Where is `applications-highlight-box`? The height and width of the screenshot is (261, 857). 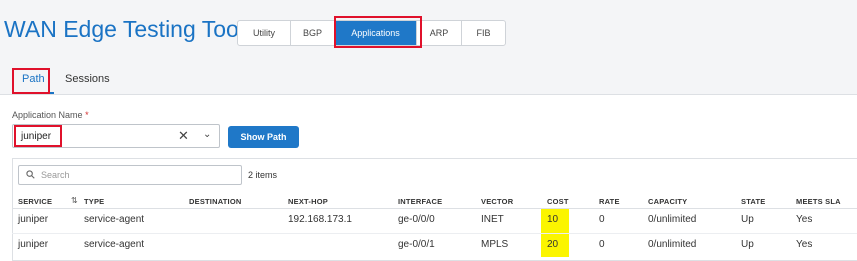
applications-highlight-box is located at coordinates (378, 32).